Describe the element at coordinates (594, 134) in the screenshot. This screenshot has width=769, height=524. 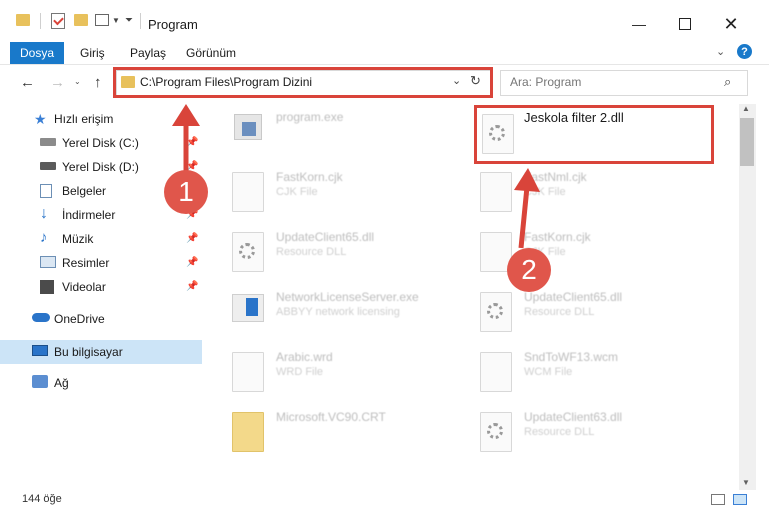
I see `file-highlight` at that location.